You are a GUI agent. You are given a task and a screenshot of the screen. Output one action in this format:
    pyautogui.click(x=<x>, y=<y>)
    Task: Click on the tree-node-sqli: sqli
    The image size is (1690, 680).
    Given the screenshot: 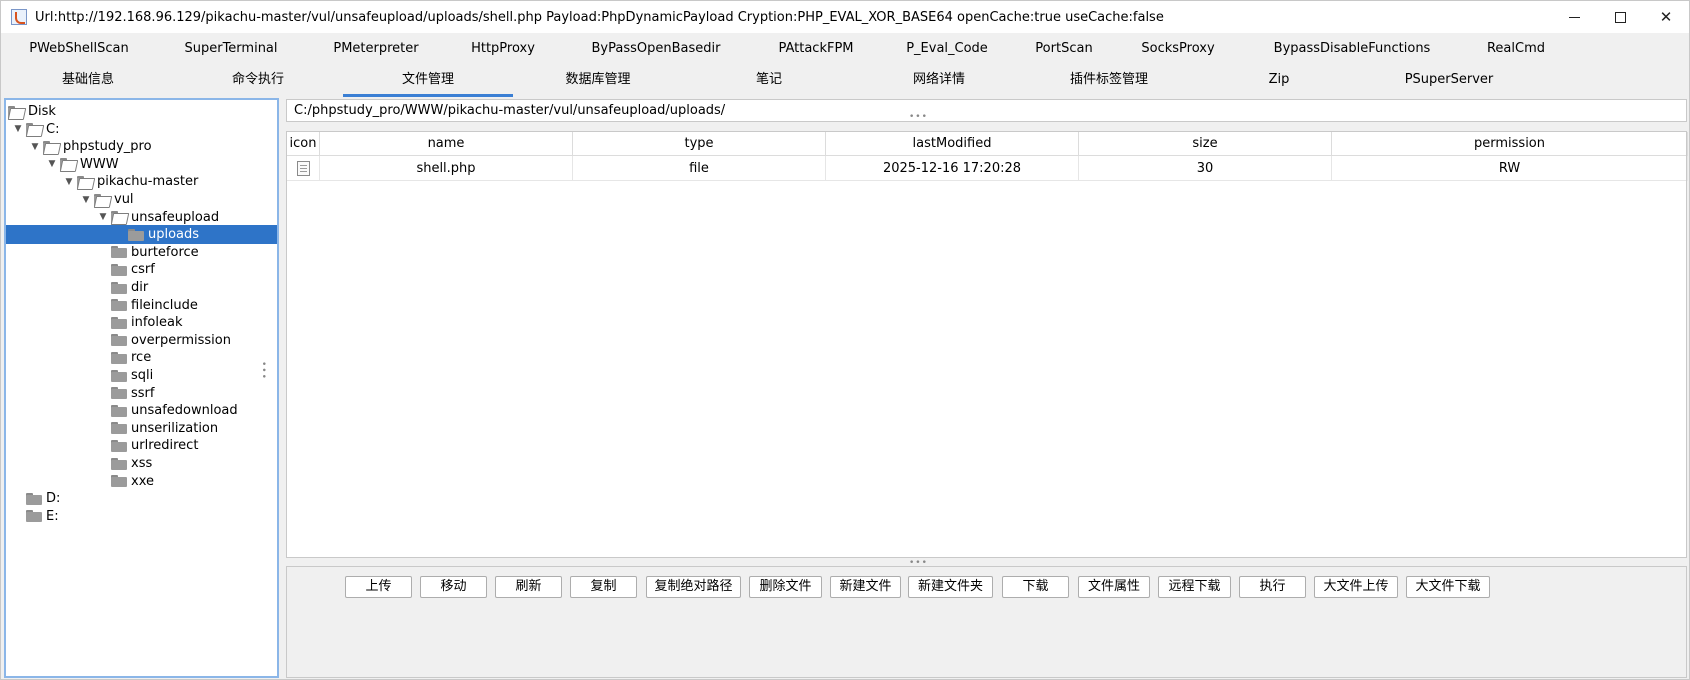 What is the action you would take?
    pyautogui.click(x=141, y=375)
    